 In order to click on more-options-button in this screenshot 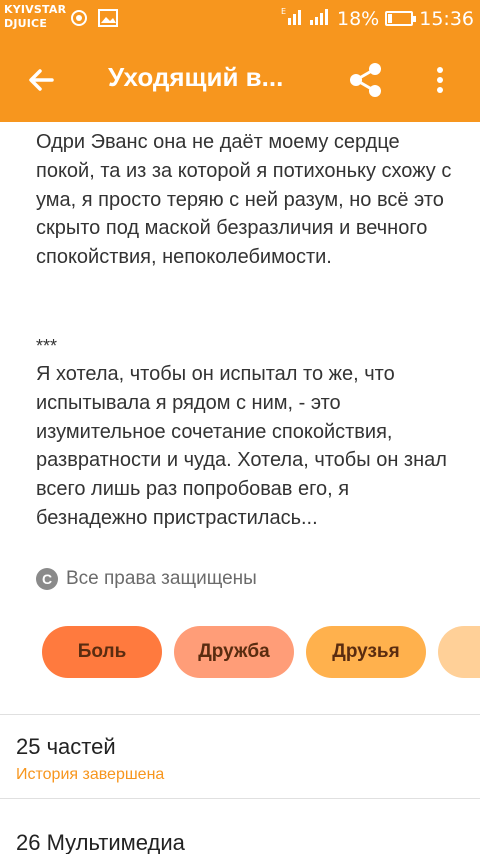, I will do `click(440, 80)`.